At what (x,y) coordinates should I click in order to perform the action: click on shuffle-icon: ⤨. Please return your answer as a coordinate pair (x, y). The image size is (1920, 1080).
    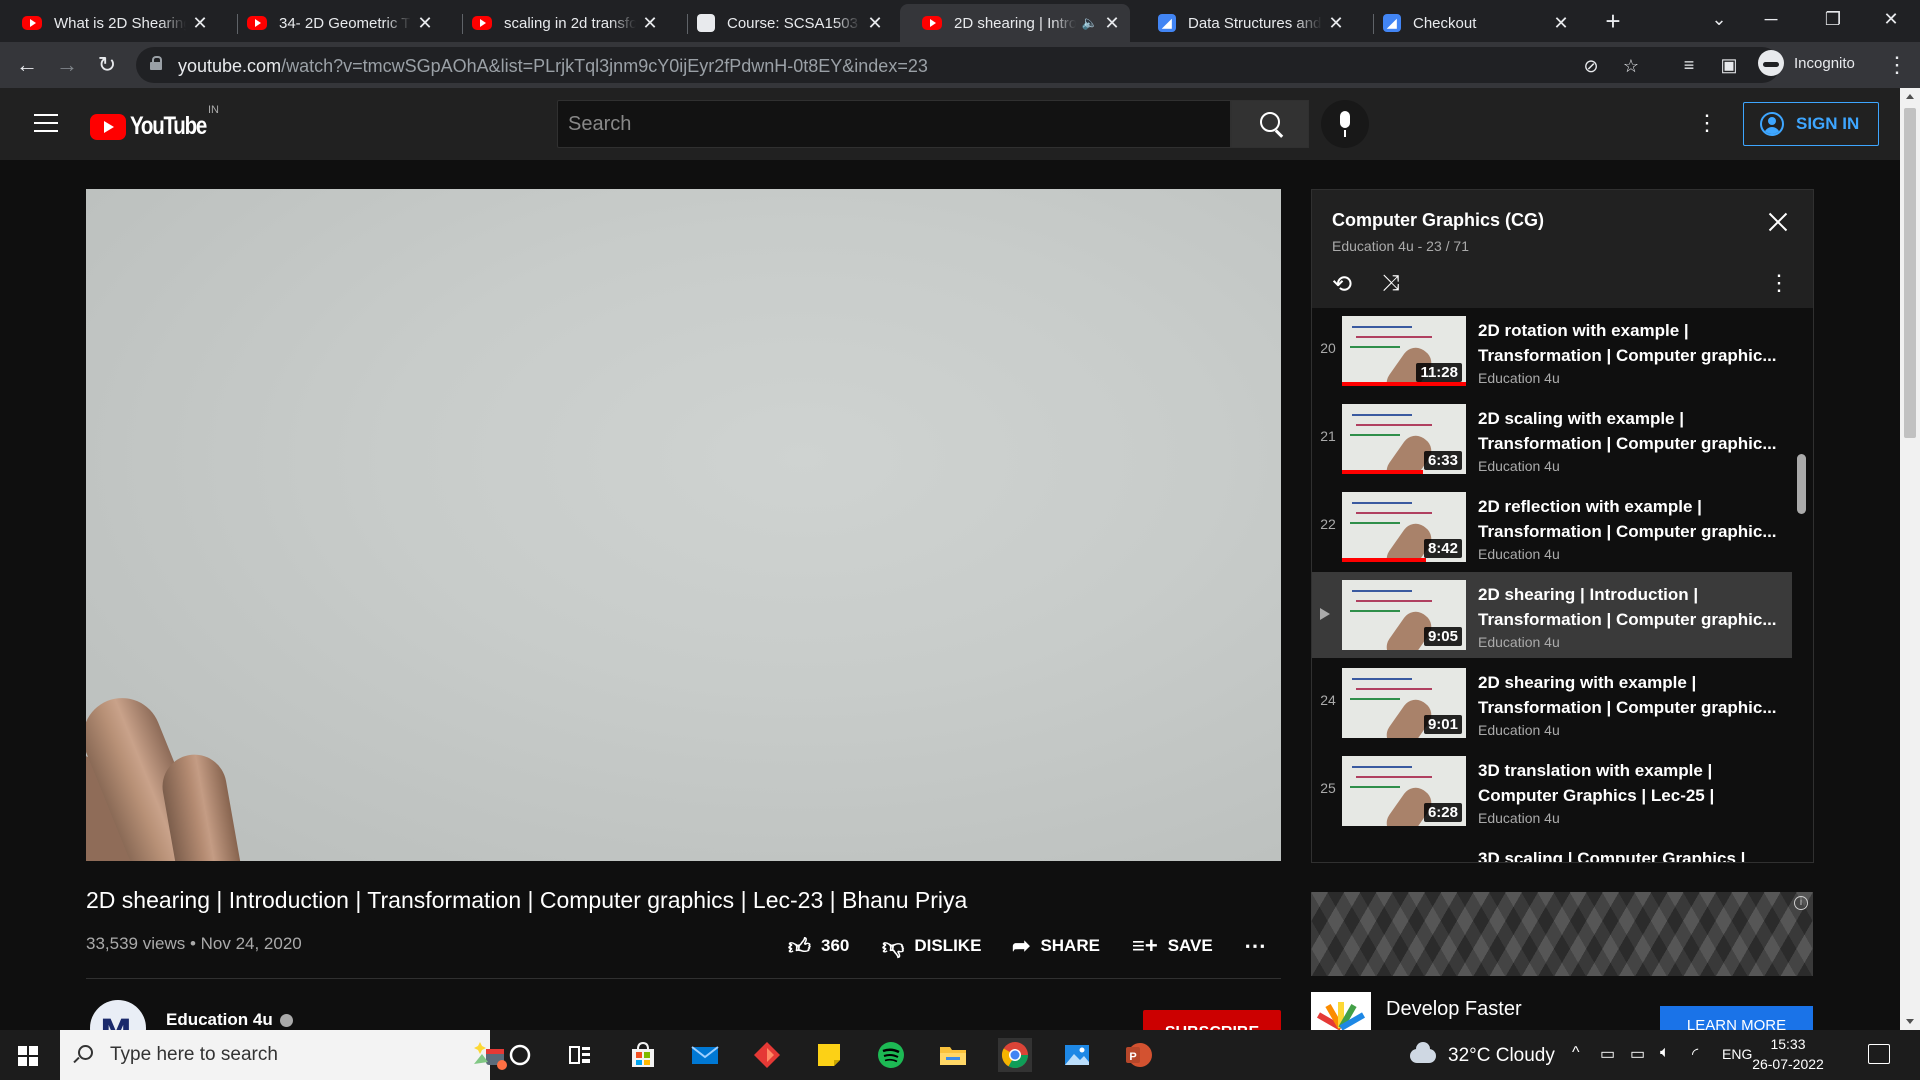
    Looking at the image, I should click on (1391, 283).